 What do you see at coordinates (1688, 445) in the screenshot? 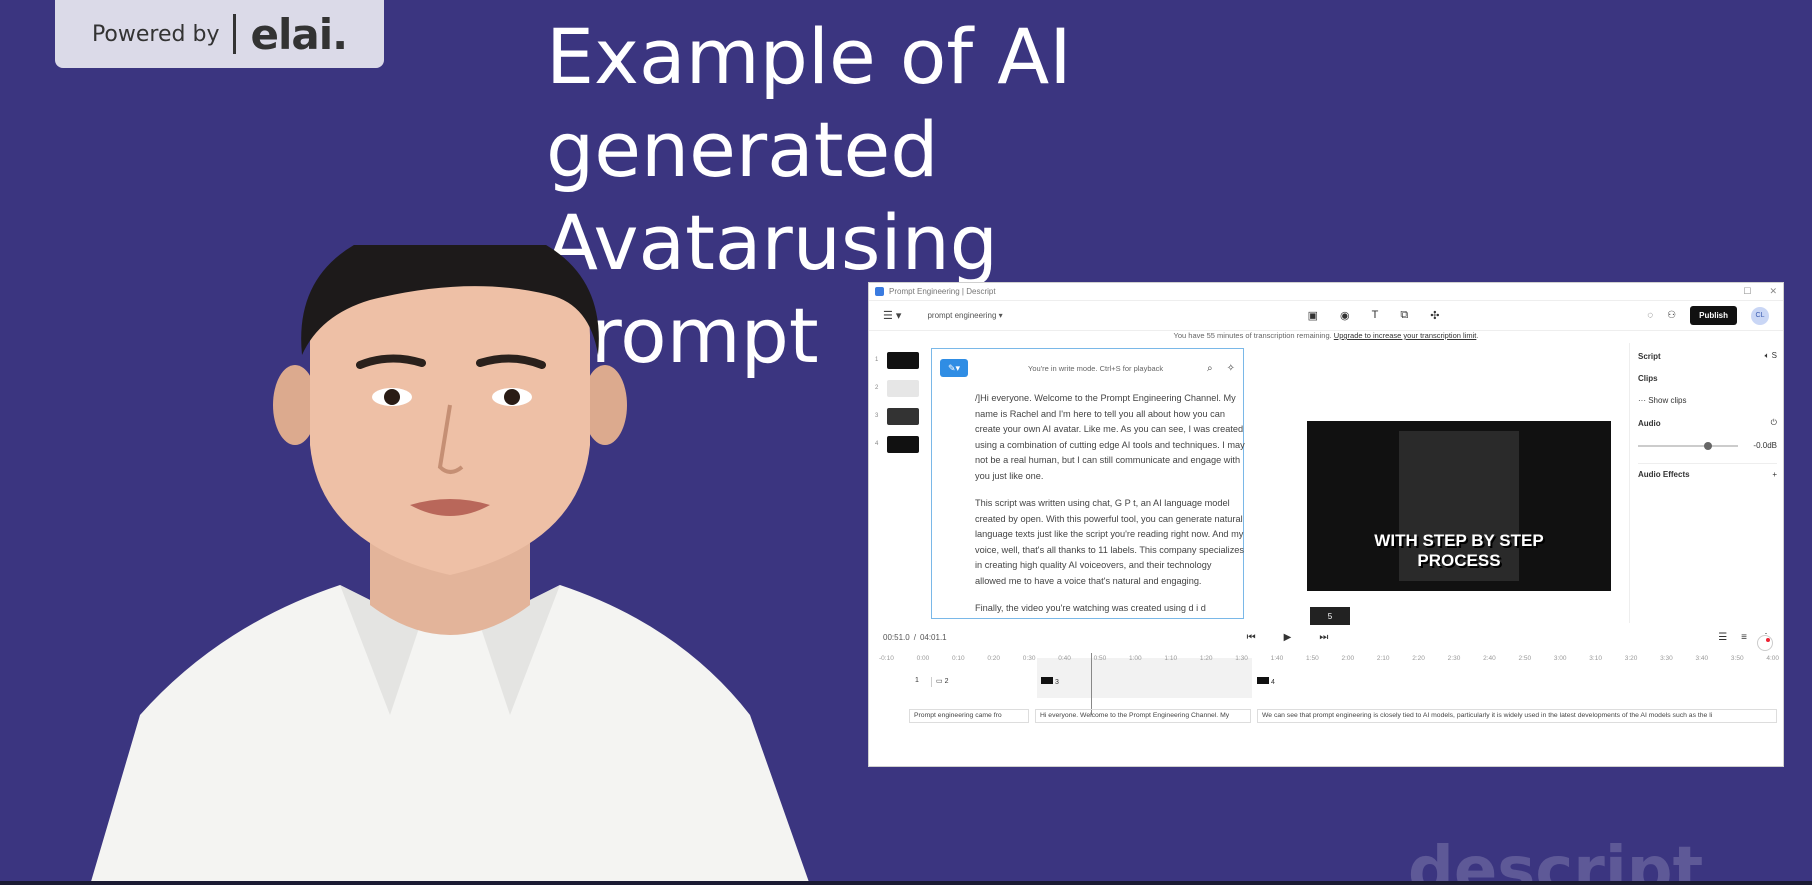
I see `volume-slider` at bounding box center [1688, 445].